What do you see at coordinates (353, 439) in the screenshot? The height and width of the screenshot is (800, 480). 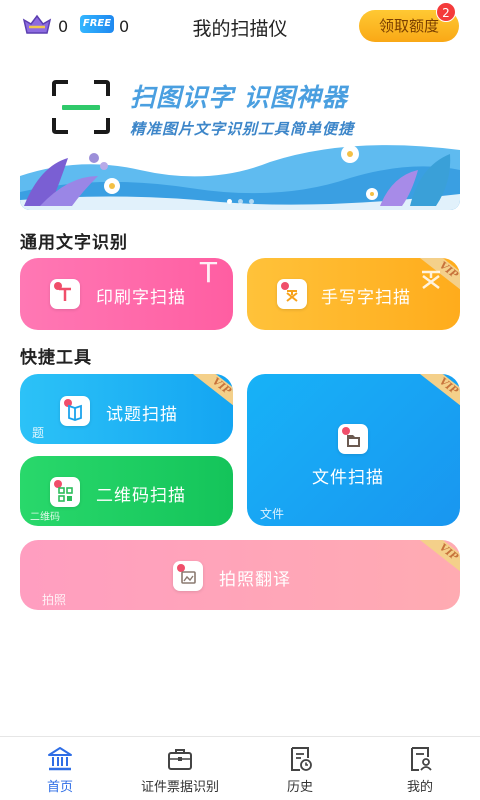 I see `file-icon` at bounding box center [353, 439].